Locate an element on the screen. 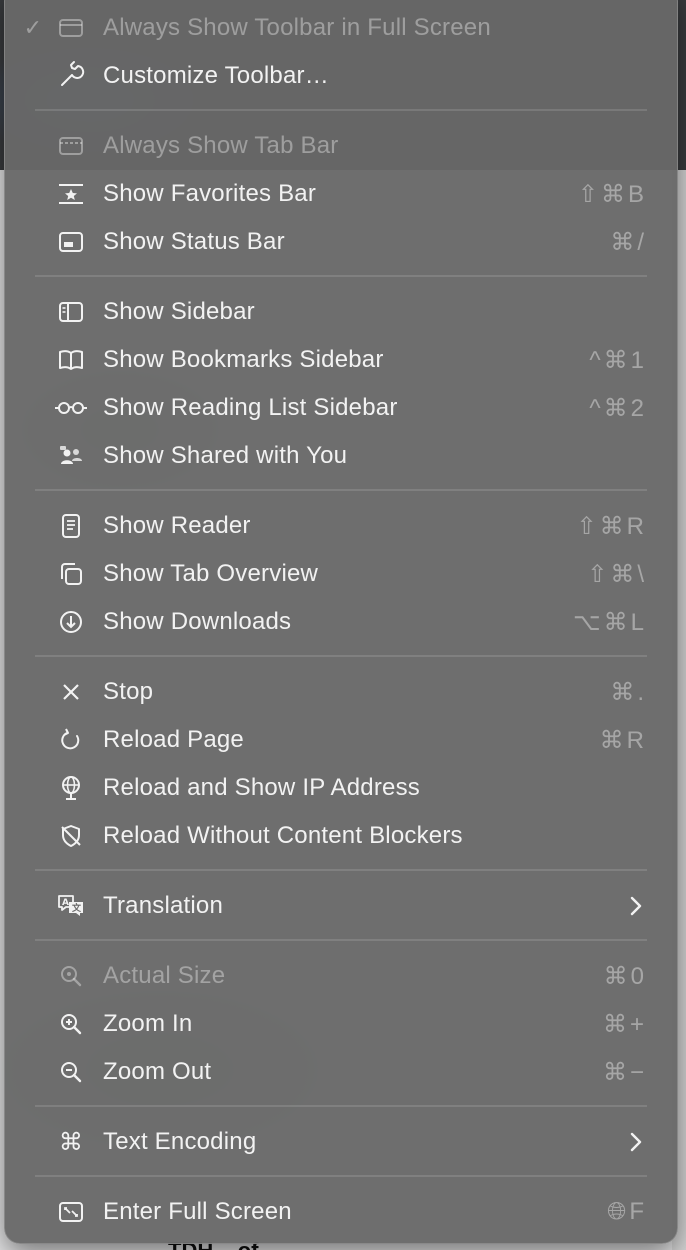  menu-item-translation: A文 Translation is located at coordinates (341, 906).